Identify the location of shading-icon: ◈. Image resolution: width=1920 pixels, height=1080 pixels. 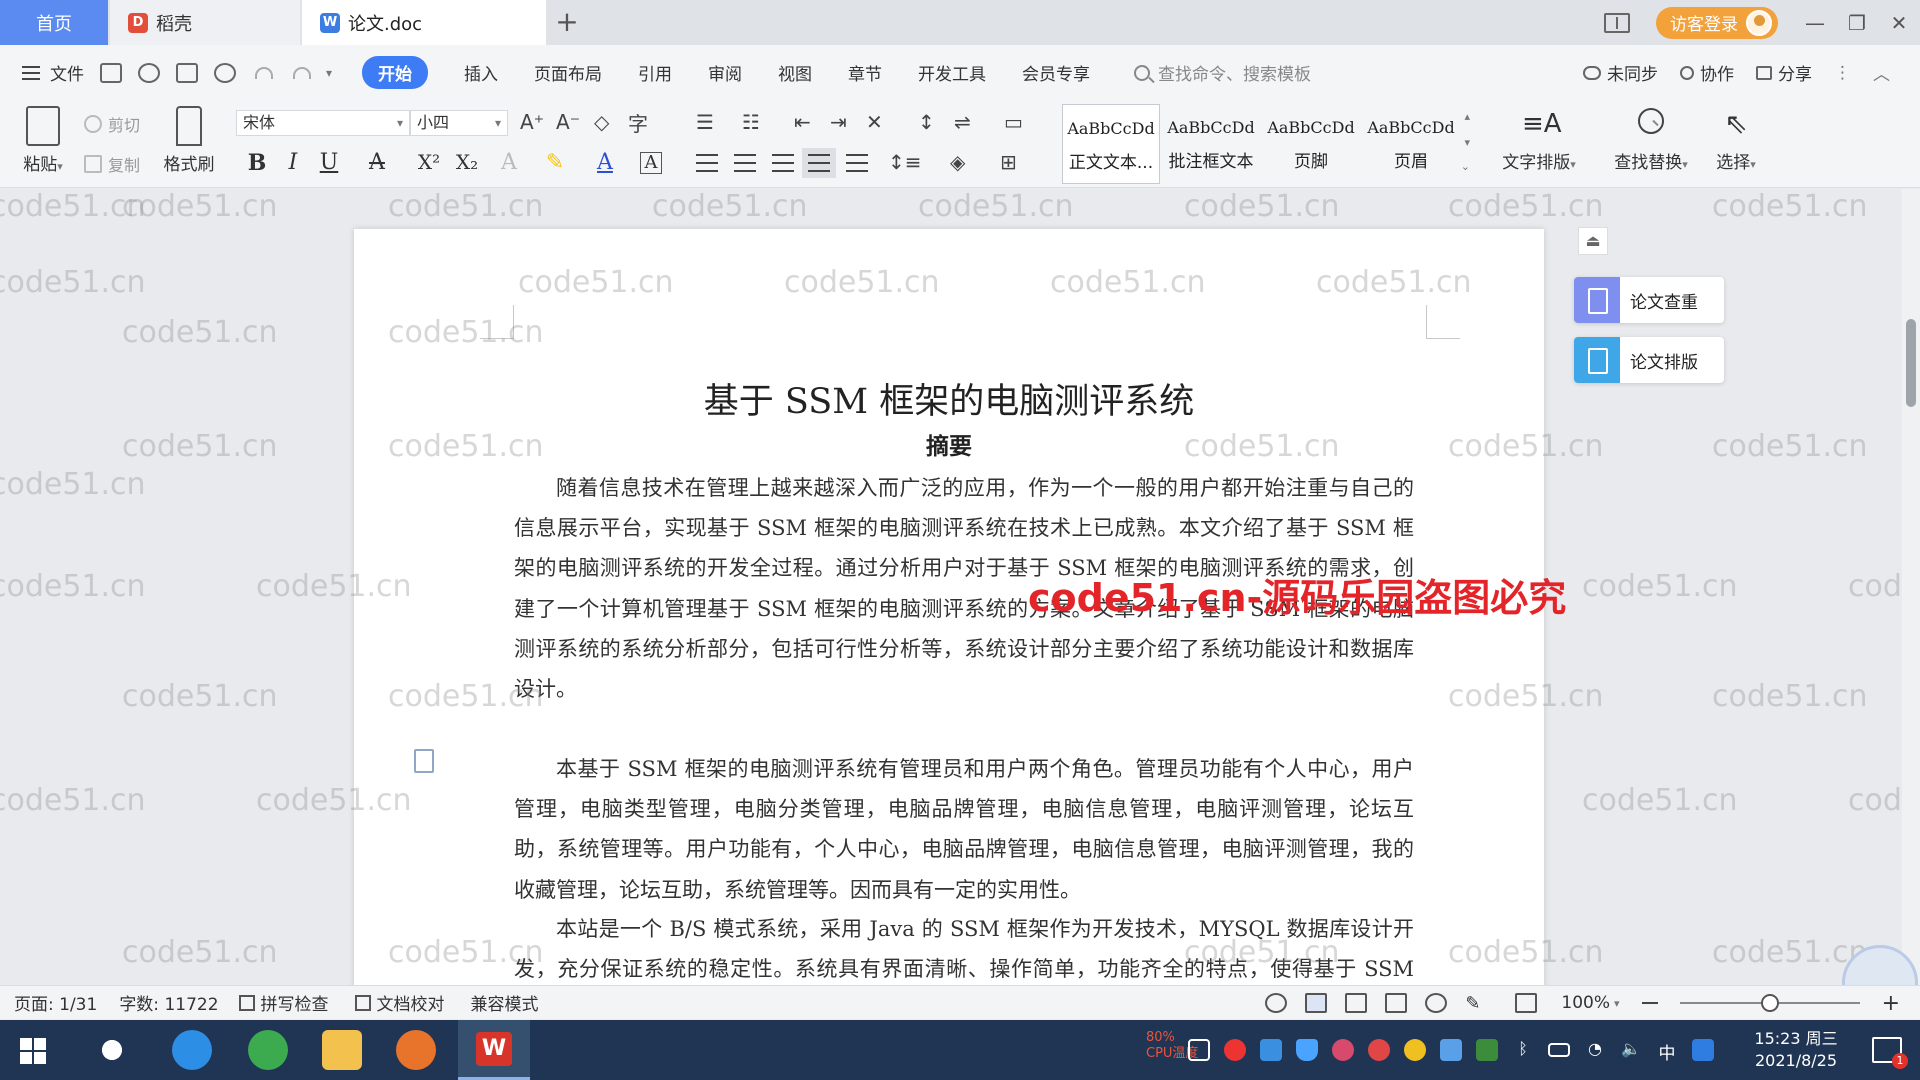
(957, 162).